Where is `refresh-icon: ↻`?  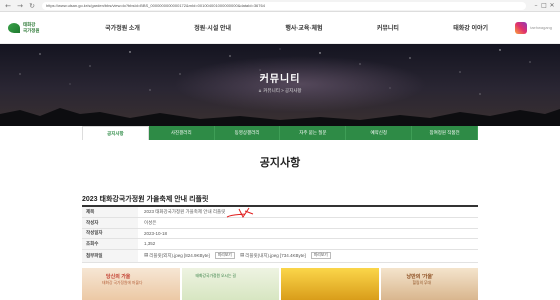 refresh-icon: ↻ is located at coordinates (32, 6).